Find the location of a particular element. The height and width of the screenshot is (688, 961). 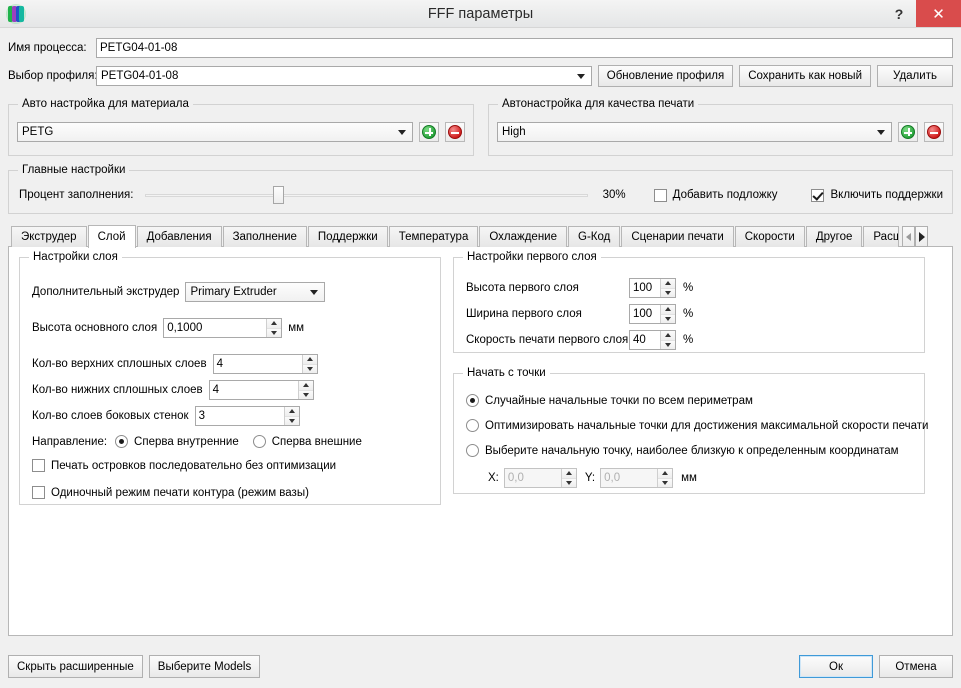

ok-button: Ок is located at coordinates (836, 666).